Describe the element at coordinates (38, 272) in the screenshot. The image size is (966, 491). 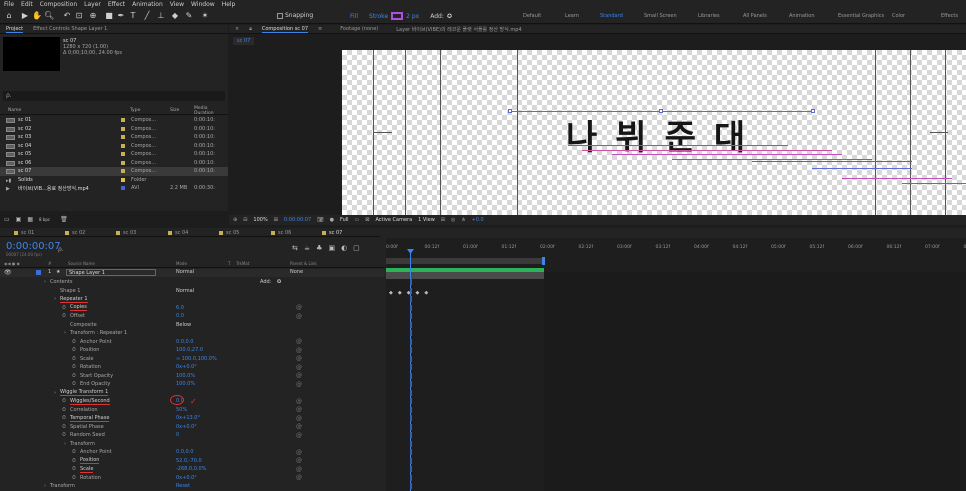
I see `layer-label-color` at that location.